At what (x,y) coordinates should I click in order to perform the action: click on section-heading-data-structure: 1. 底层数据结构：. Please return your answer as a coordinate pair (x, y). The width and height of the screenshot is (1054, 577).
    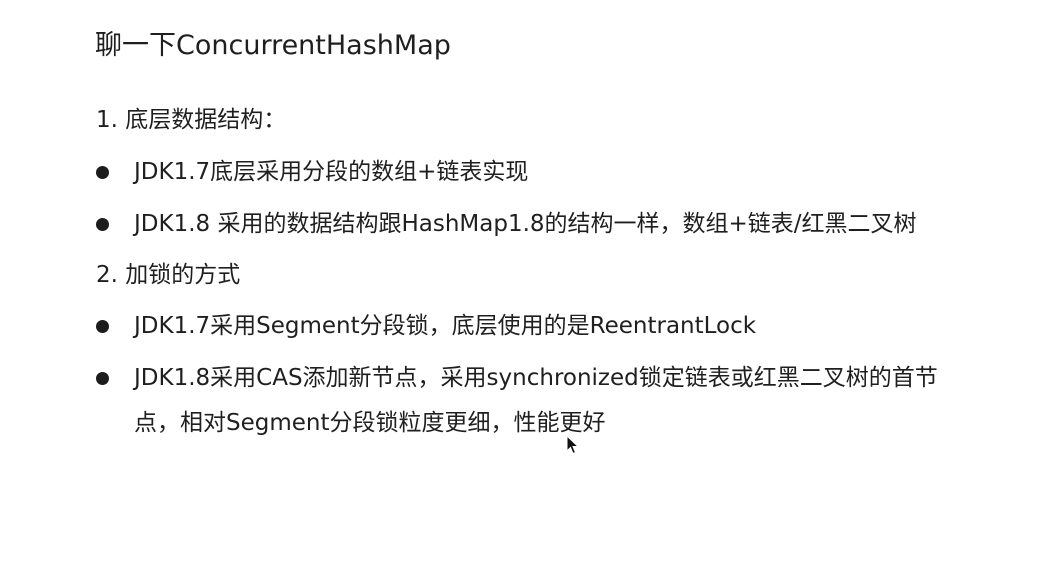
    Looking at the image, I should click on (191, 120).